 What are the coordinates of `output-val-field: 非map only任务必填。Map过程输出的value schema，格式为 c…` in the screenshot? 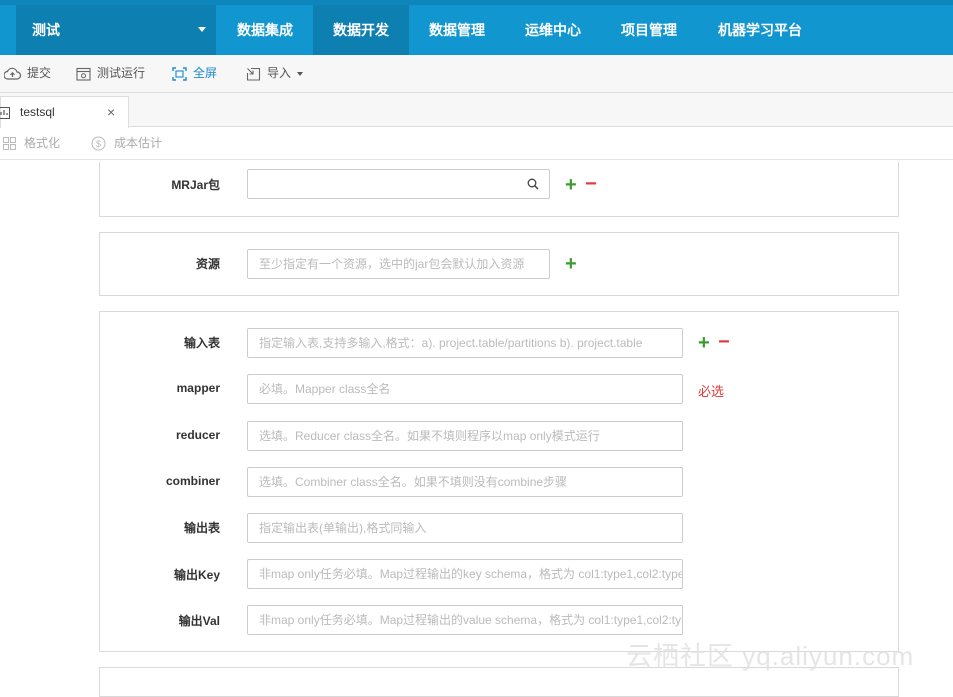 It's located at (465, 620).